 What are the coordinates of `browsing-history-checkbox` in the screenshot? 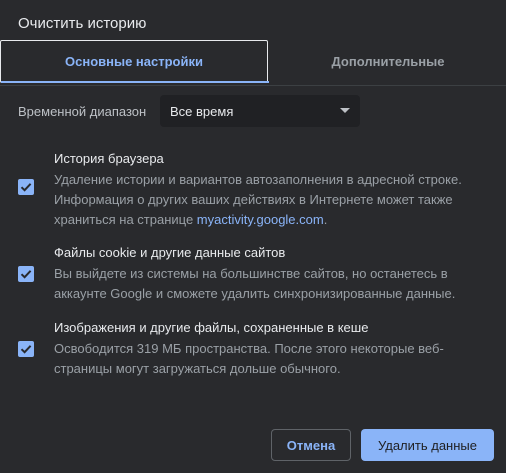 It's located at (26, 187).